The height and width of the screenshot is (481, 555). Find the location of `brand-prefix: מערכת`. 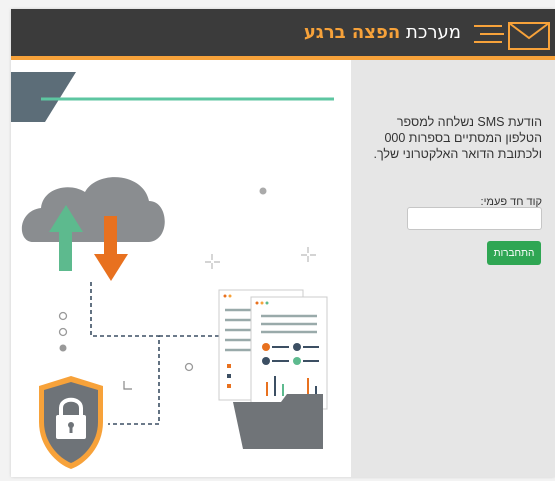

brand-prefix: מערכת is located at coordinates (433, 32).